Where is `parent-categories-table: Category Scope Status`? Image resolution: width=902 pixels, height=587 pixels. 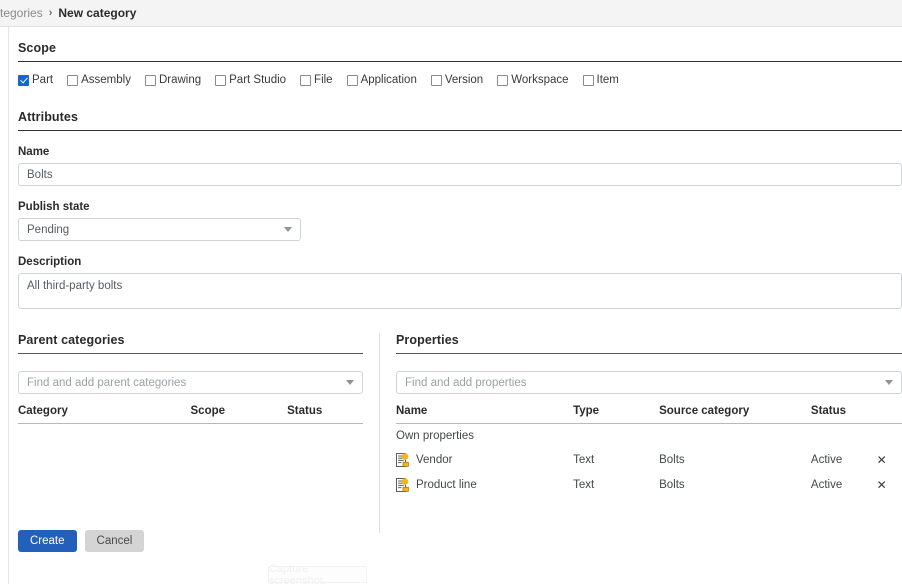
parent-categories-table: Category Scope Status is located at coordinates (190, 414).